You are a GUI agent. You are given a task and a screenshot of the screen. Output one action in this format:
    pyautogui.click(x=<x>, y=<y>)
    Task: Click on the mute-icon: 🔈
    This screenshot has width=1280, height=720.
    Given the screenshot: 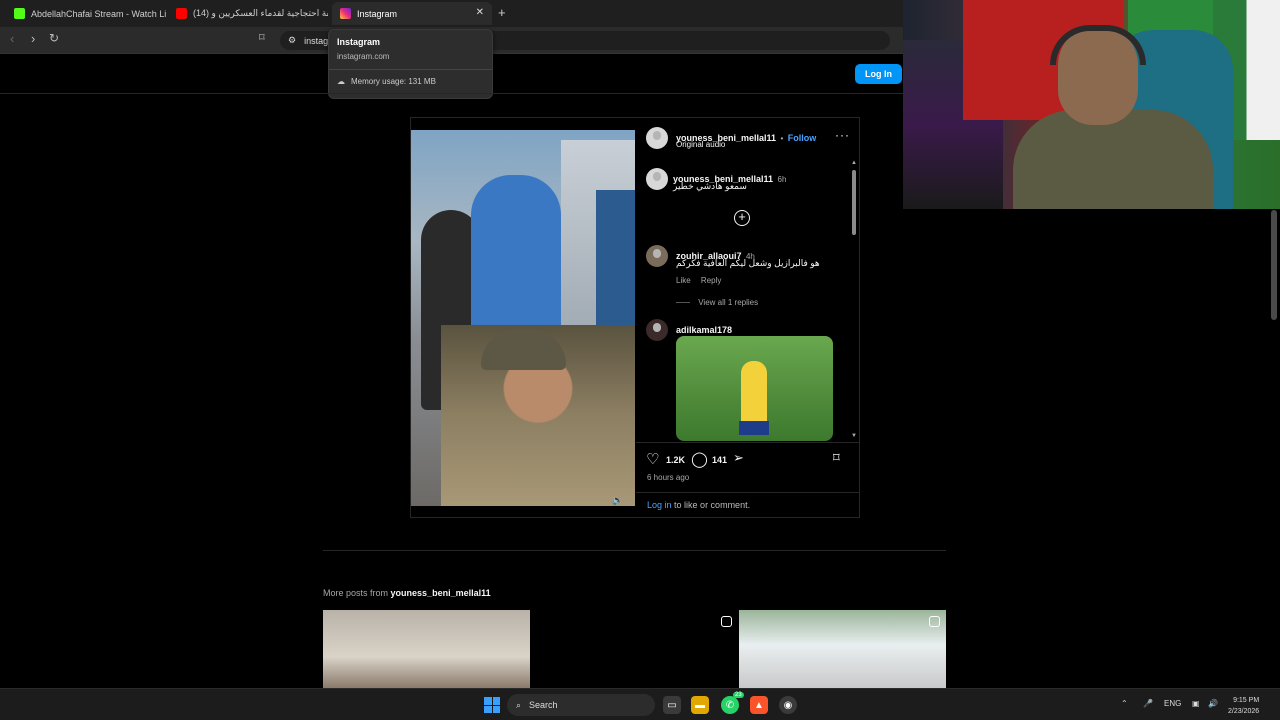 What is the action you would take?
    pyautogui.click(x=617, y=500)
    